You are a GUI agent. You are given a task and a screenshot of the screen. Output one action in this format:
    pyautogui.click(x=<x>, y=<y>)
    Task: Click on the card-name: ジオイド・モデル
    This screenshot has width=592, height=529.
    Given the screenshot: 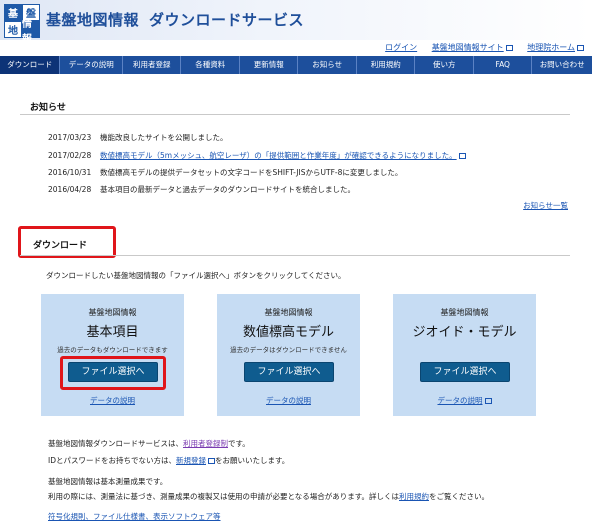 What is the action you would take?
    pyautogui.click(x=464, y=332)
    